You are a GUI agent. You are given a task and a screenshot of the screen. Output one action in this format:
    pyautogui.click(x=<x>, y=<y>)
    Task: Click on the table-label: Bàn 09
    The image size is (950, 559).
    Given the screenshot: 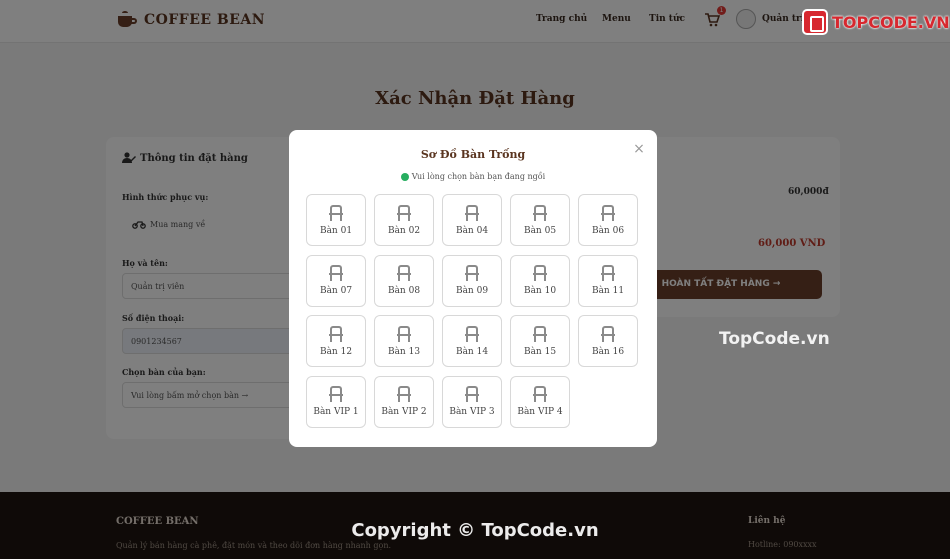 What is the action you would take?
    pyautogui.click(x=472, y=291)
    